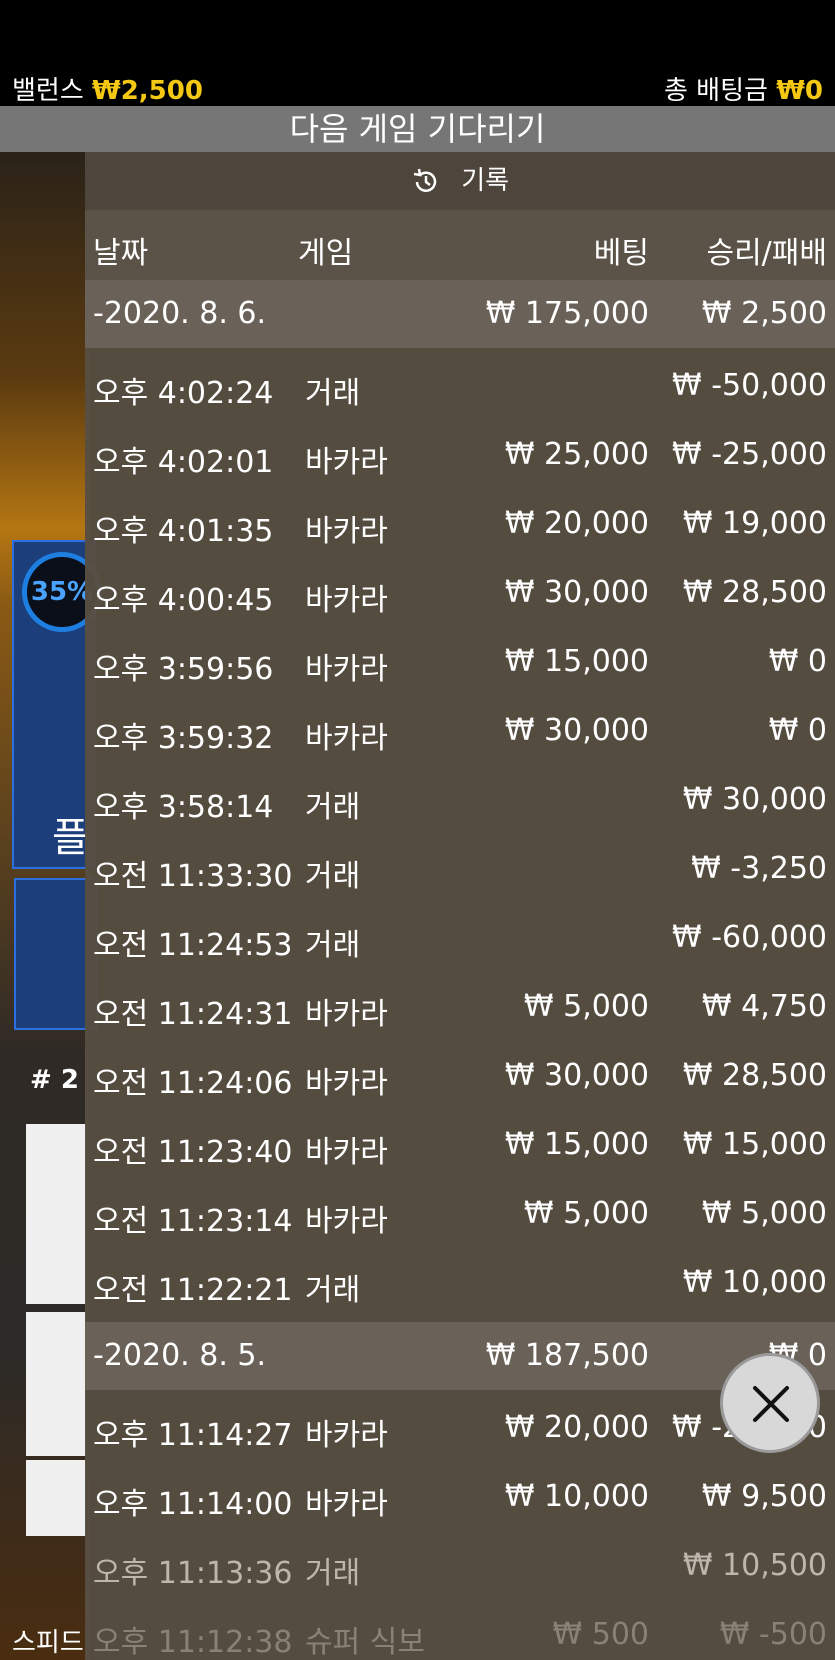  I want to click on balance-label: 밸런스, so click(48, 91).